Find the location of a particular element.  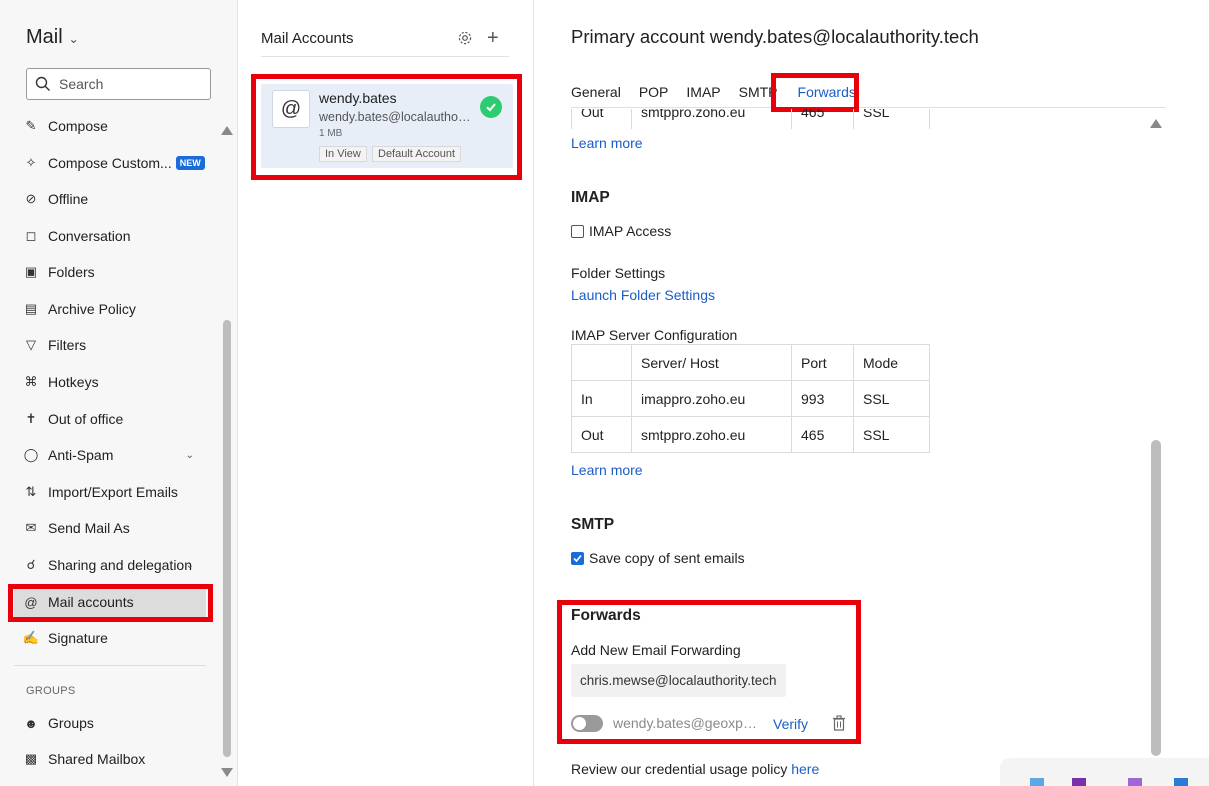

pop-table-clip: Out smtppro.zoho.eu 465 SSL is located at coordinates (751, 119).